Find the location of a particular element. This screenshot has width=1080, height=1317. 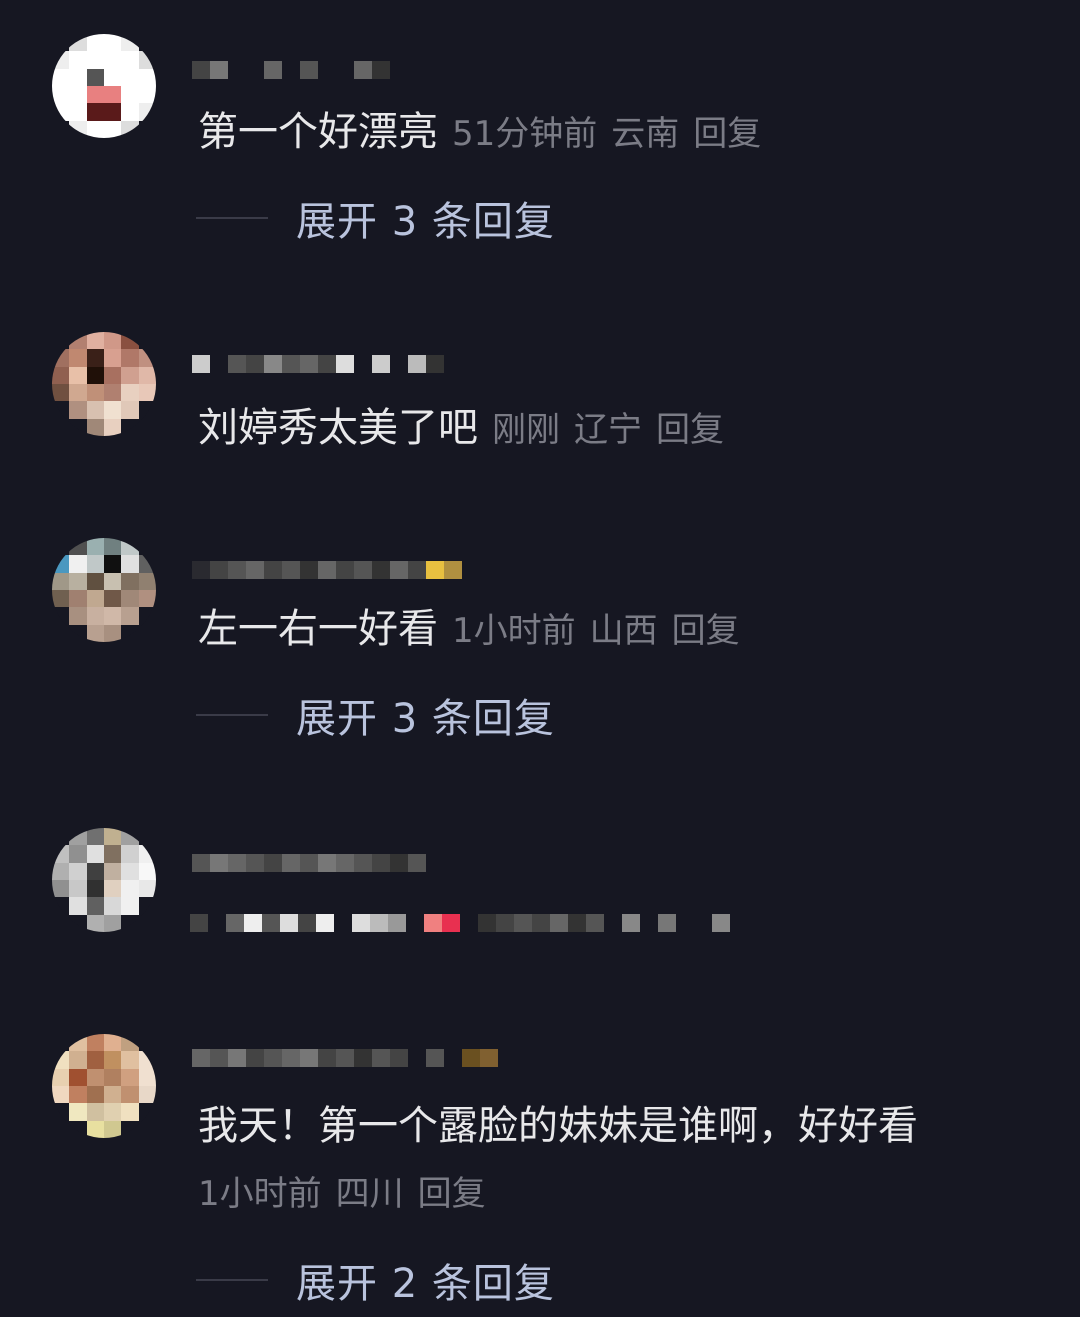

comment-text: 左一右一好看 1小时前 山西 回复 is located at coordinates (469, 630).